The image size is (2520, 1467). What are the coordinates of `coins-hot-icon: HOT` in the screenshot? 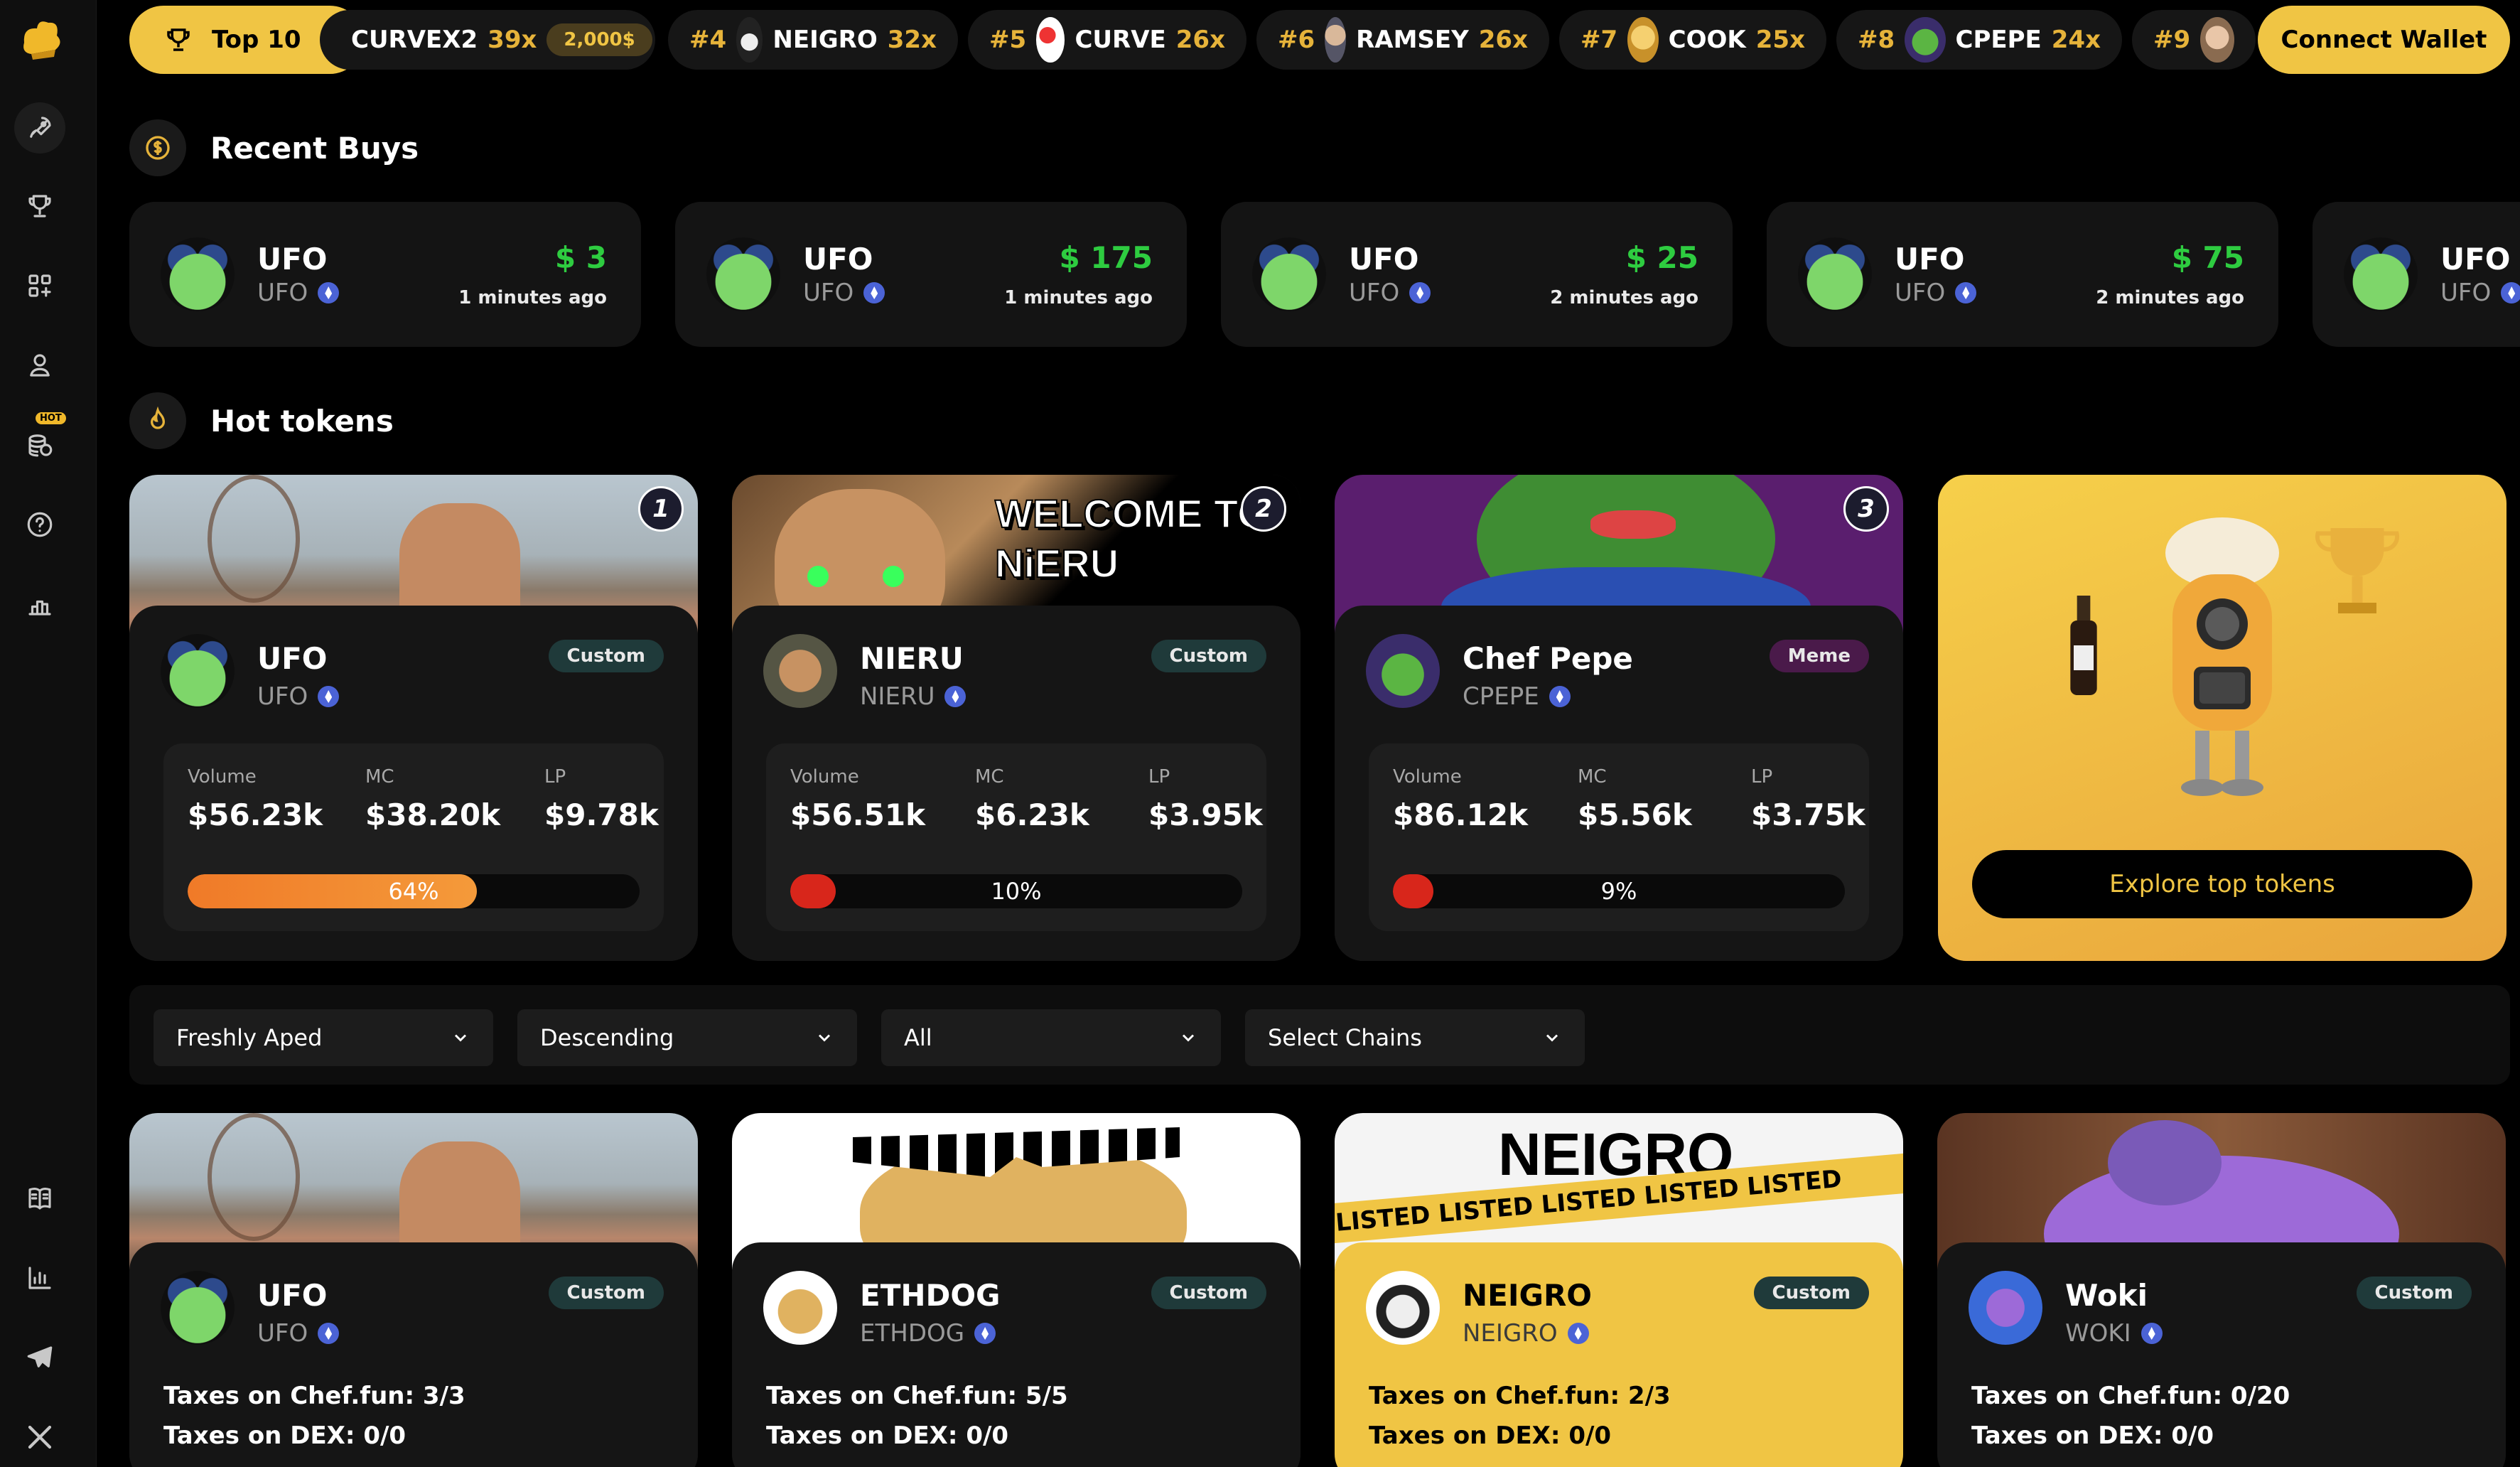 It's located at (40, 441).